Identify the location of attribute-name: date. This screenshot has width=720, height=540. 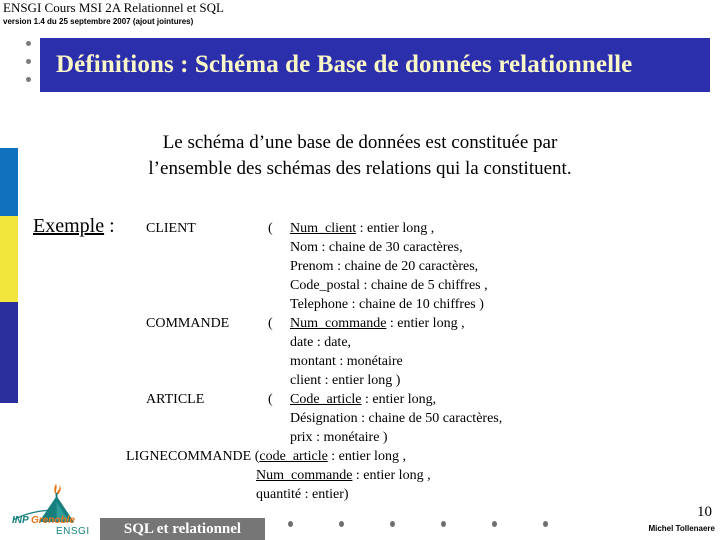
(302, 342).